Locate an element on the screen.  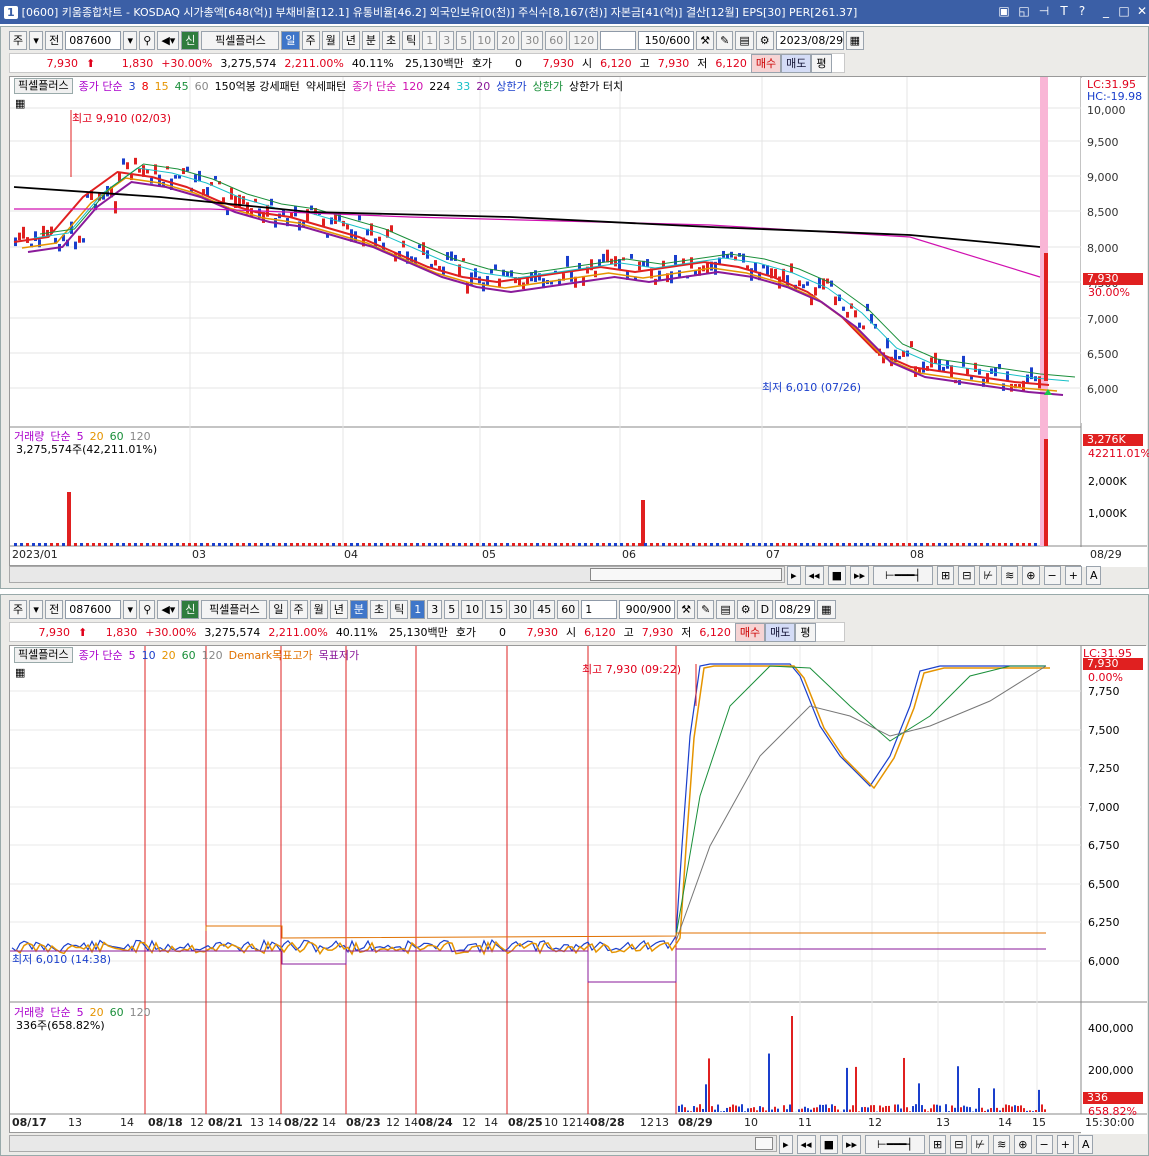
zoom-out-icon: − is located at coordinates (1044, 1144).